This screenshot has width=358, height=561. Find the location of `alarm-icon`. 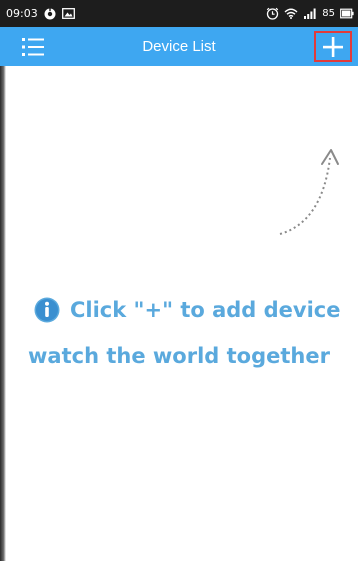

alarm-icon is located at coordinates (272, 13).